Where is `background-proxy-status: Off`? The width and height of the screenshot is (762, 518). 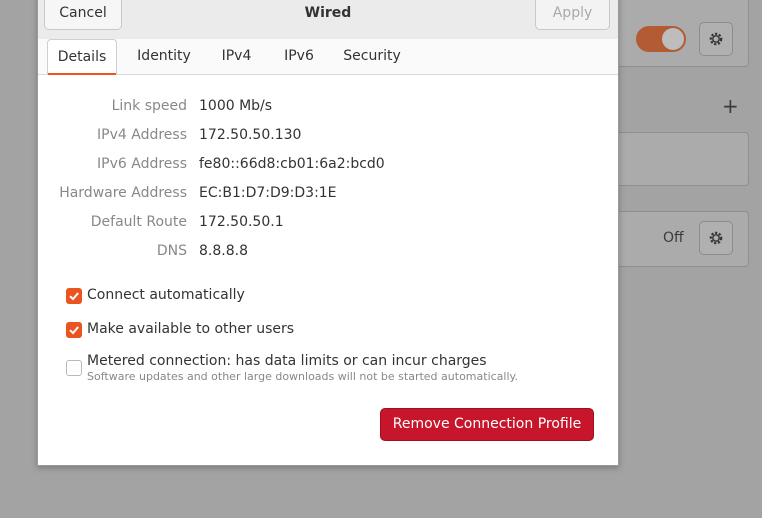
background-proxy-status: Off is located at coordinates (673, 238).